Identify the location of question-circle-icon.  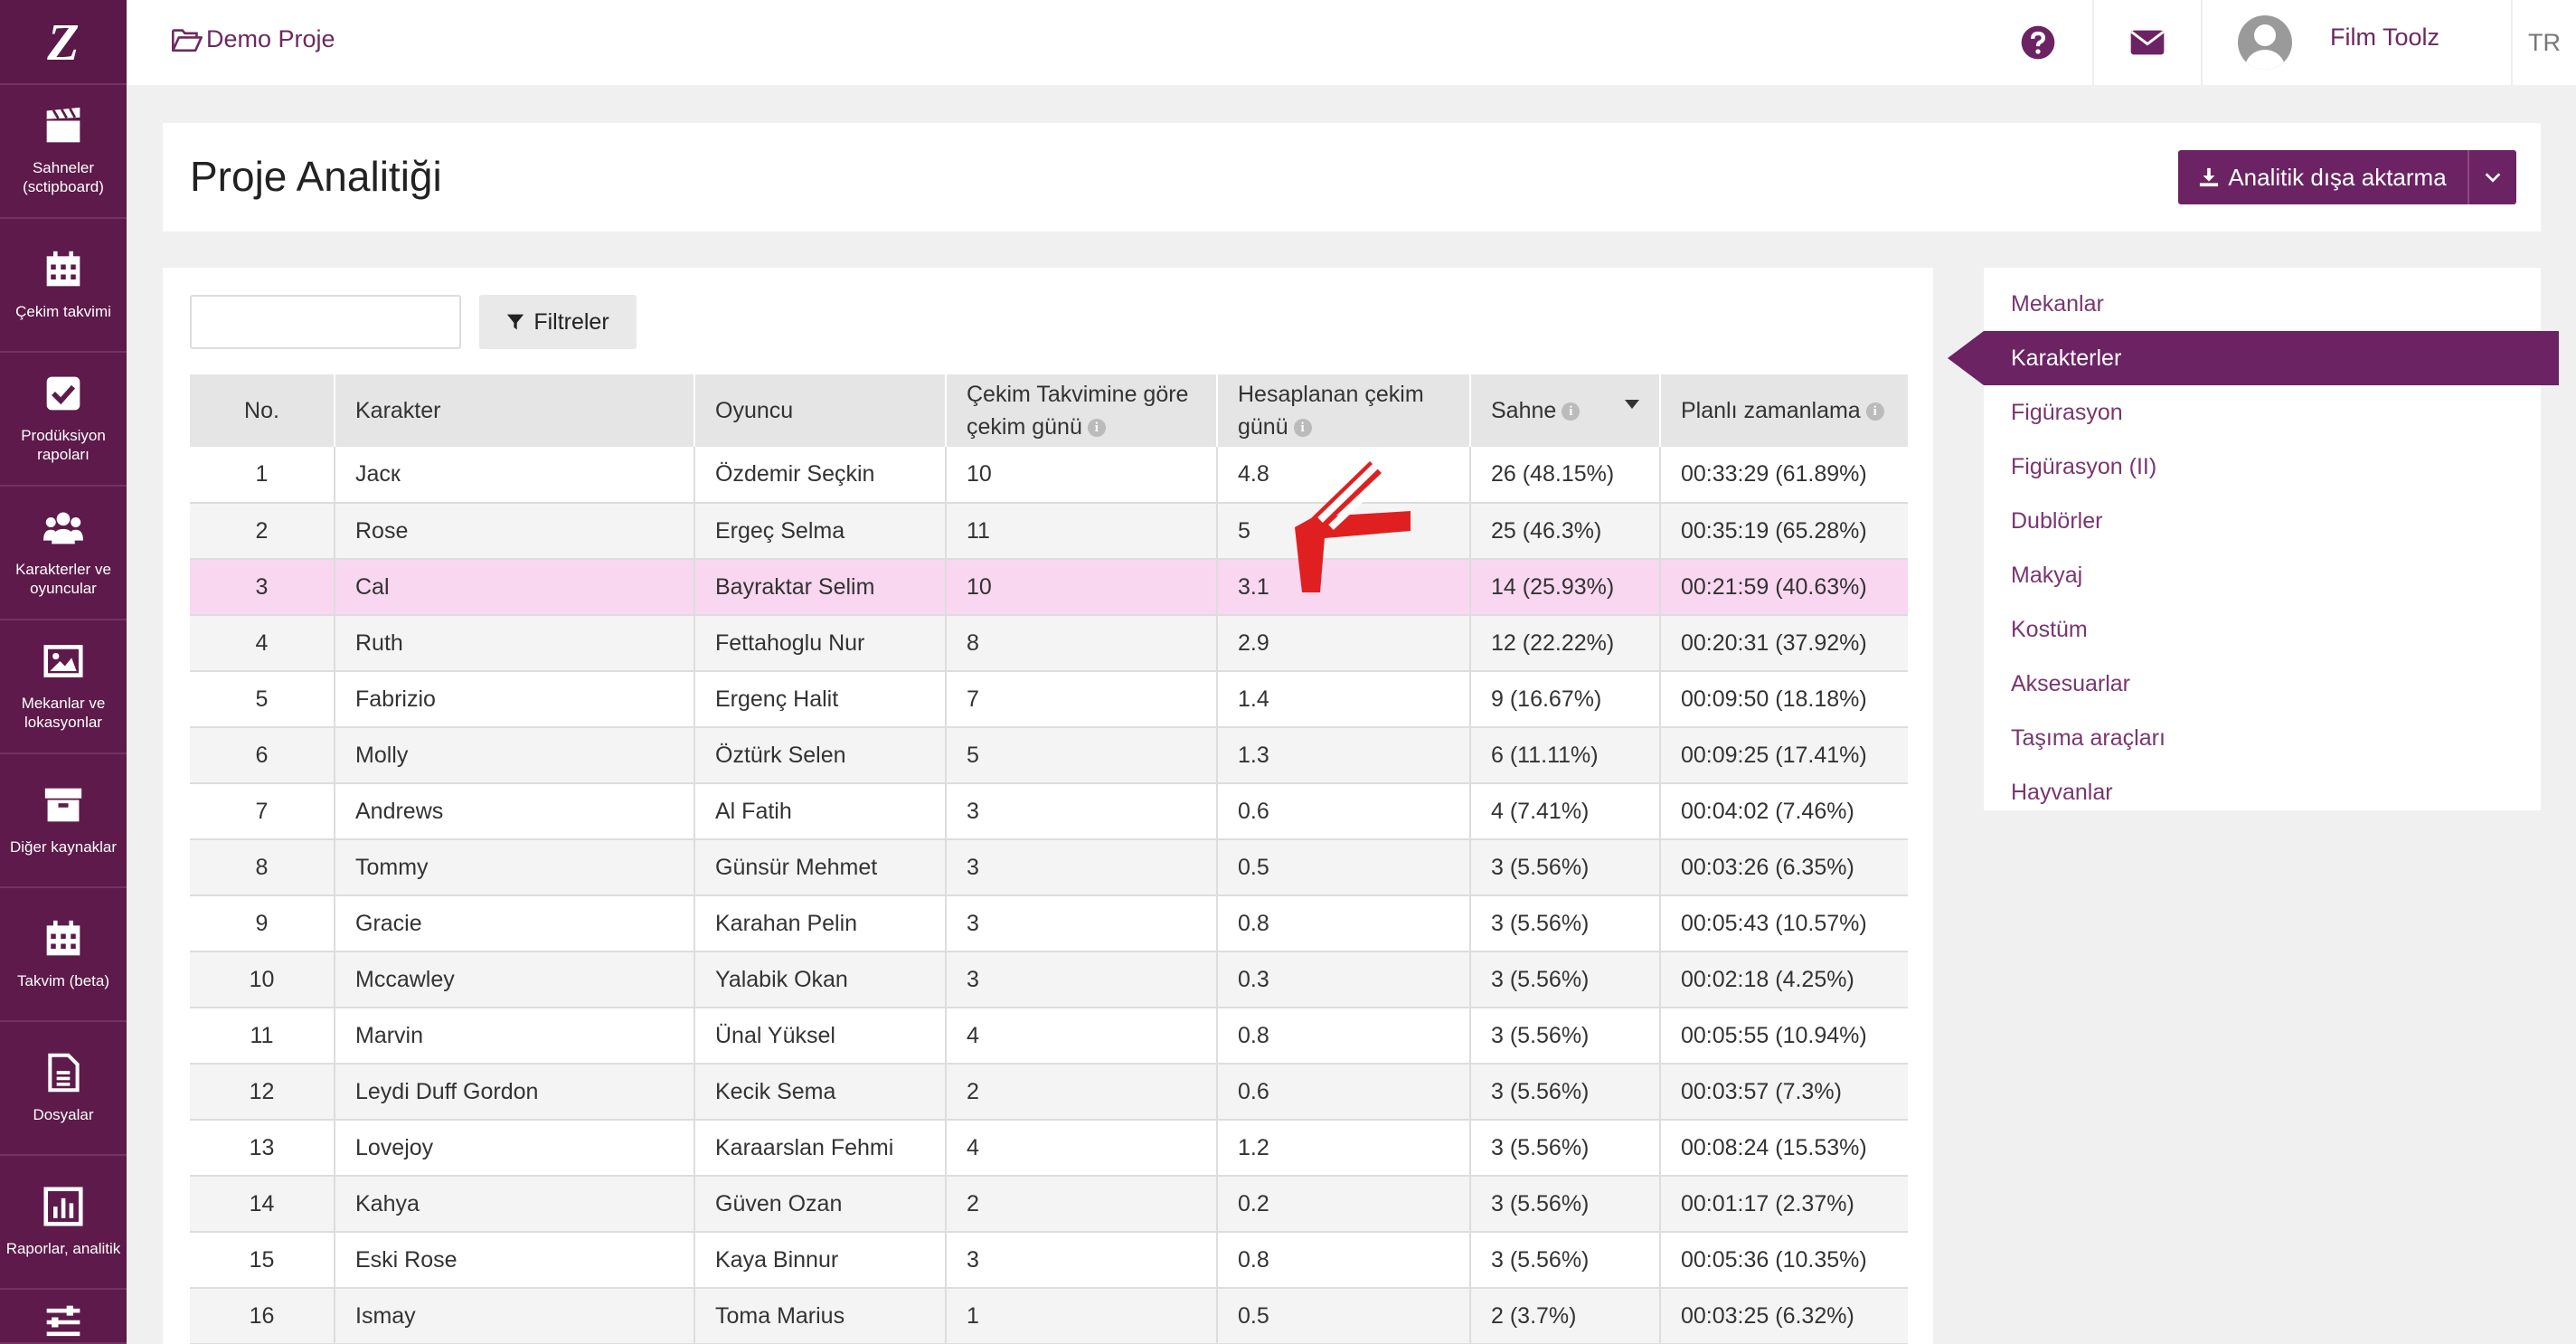
(2038, 42).